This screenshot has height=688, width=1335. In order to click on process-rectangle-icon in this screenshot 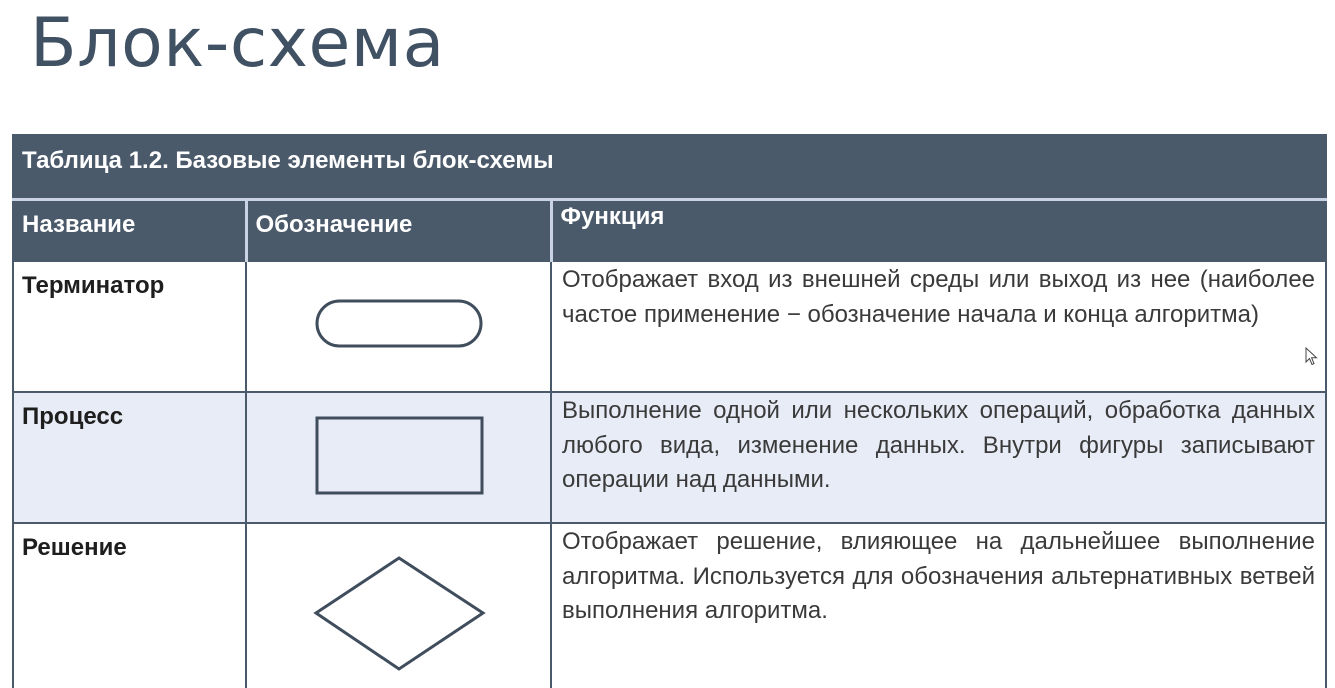, I will do `click(399, 455)`.